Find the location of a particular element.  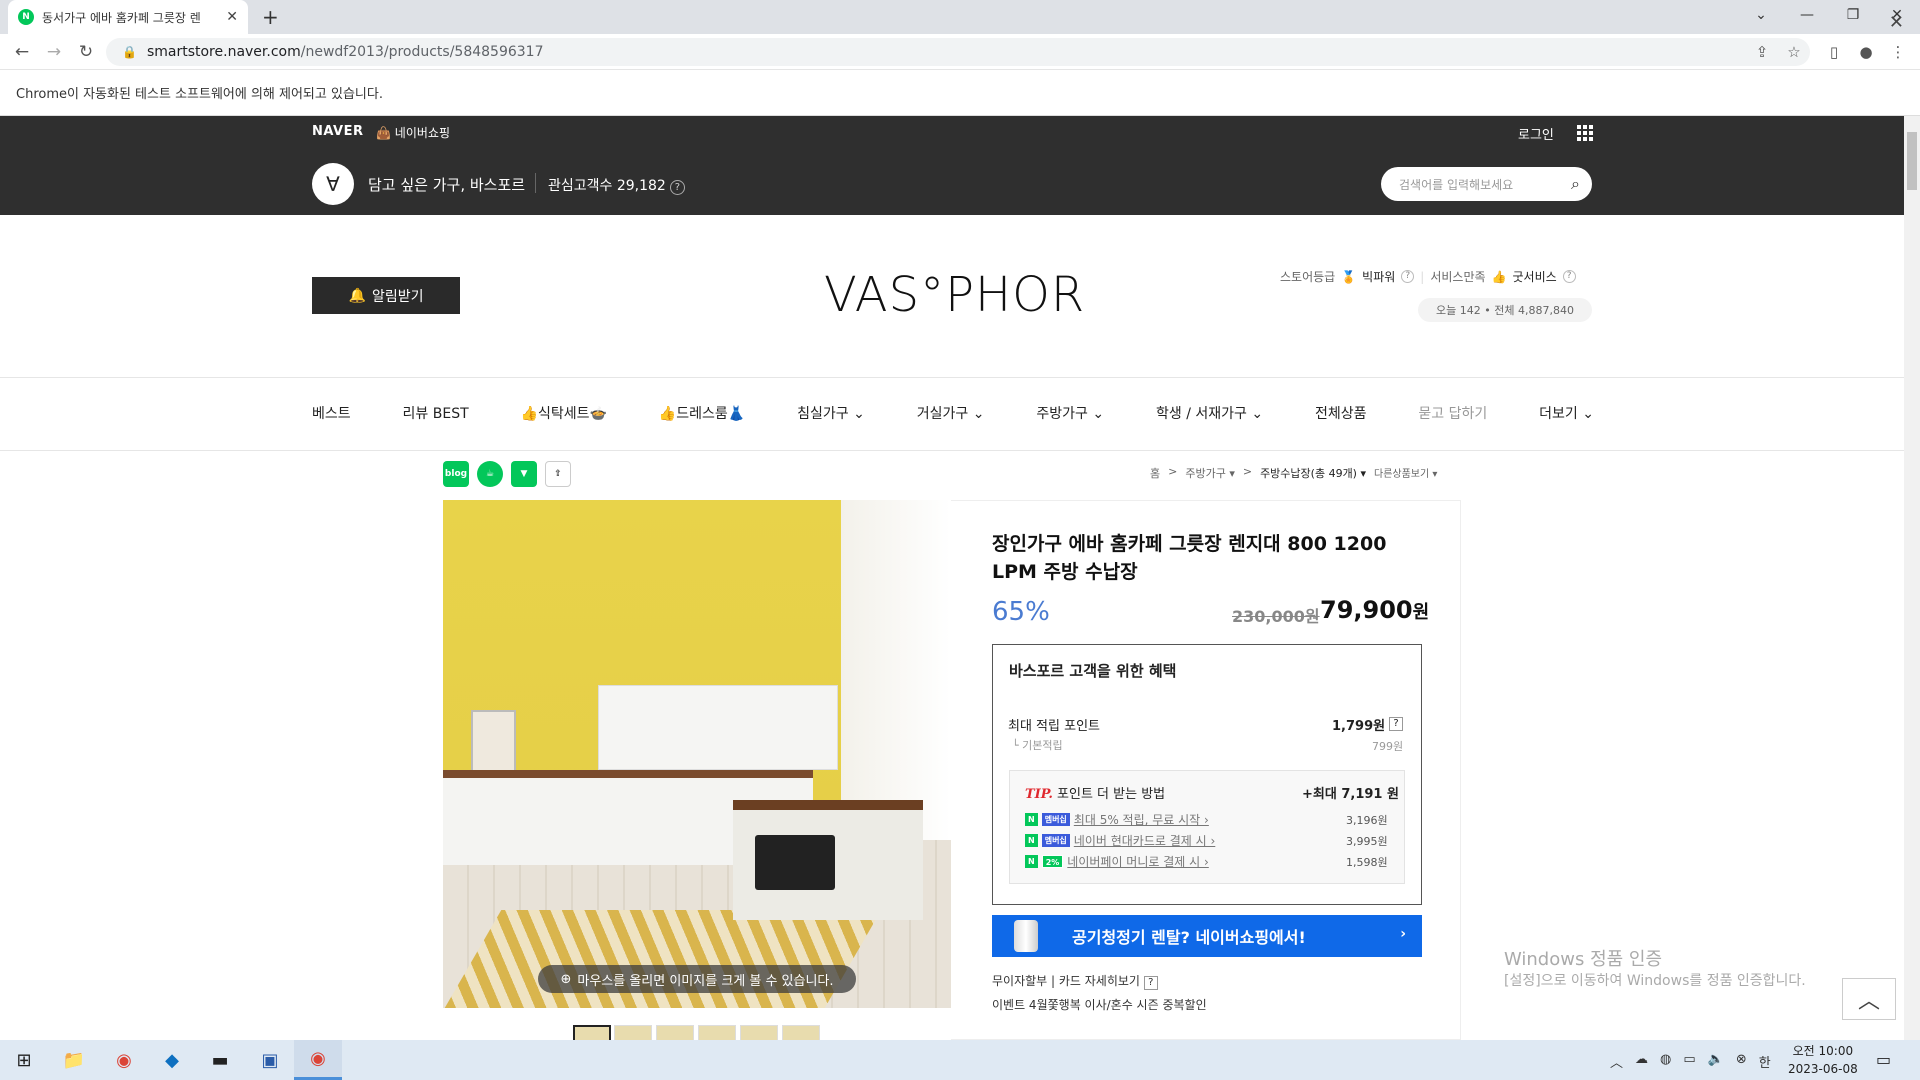

tip-link: 네이버 현대카드로 결제 시 › is located at coordinates (1145, 840).